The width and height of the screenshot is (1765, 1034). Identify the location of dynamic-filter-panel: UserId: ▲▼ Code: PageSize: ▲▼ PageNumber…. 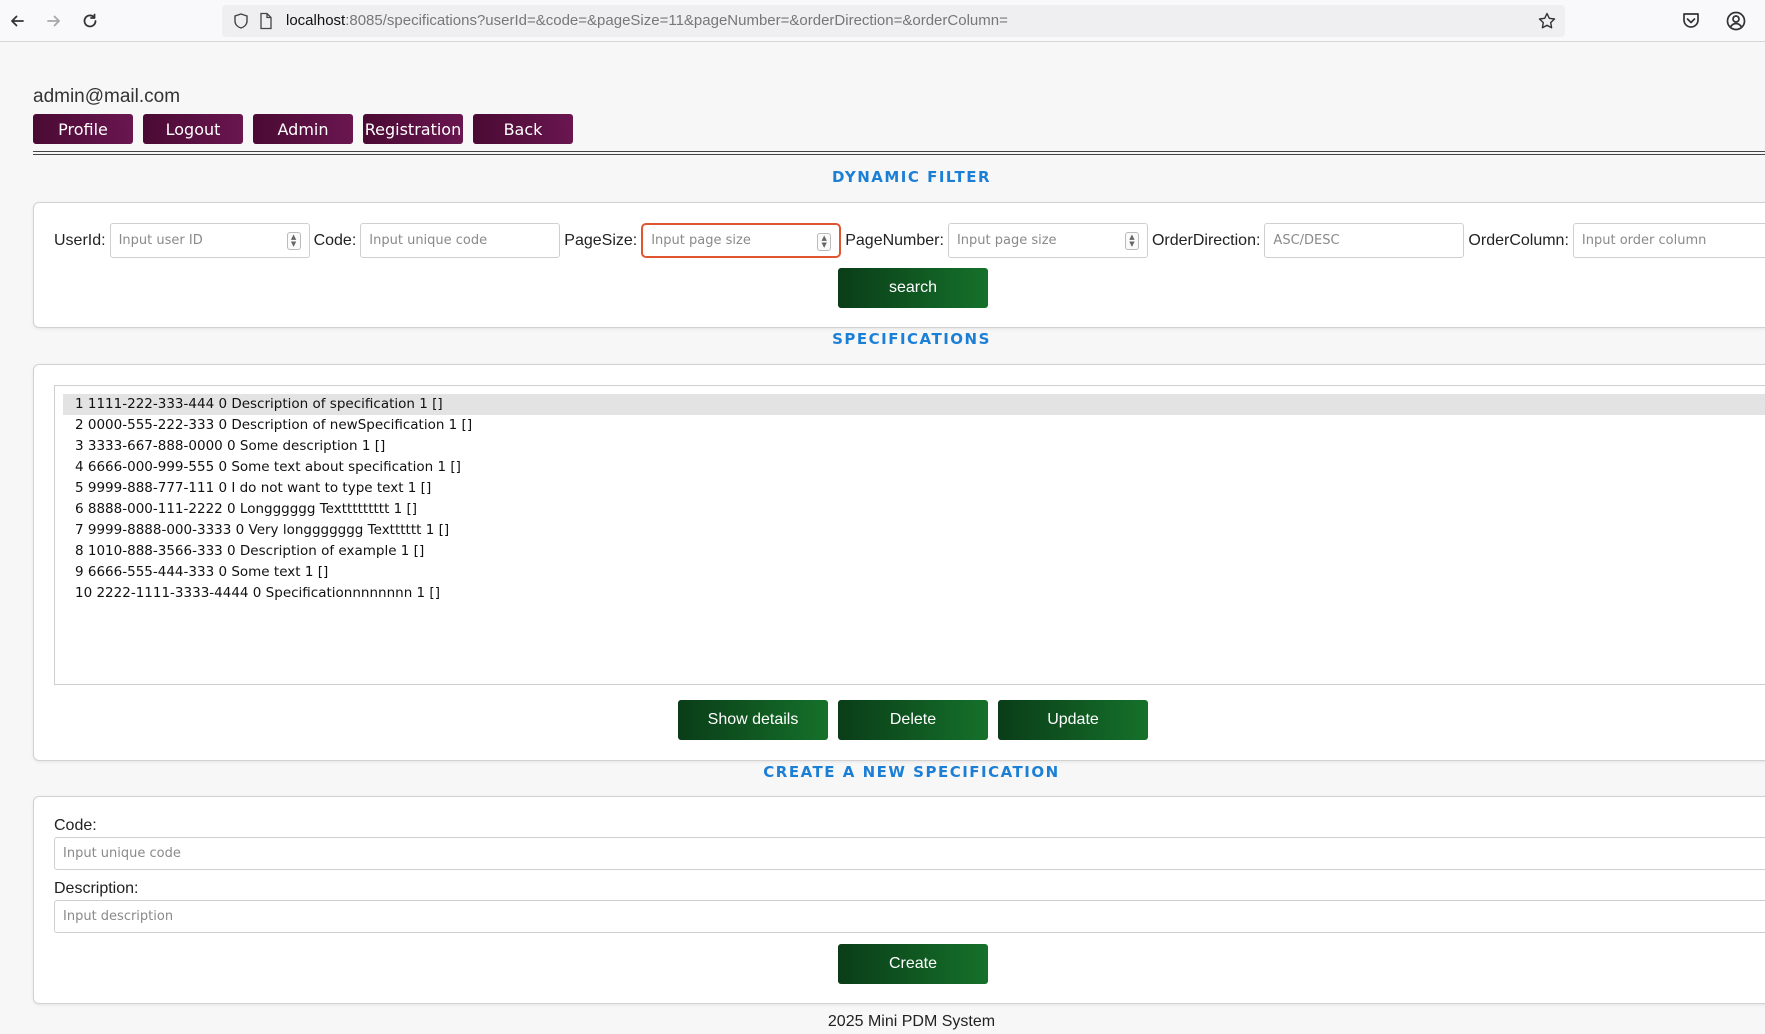
(899, 265).